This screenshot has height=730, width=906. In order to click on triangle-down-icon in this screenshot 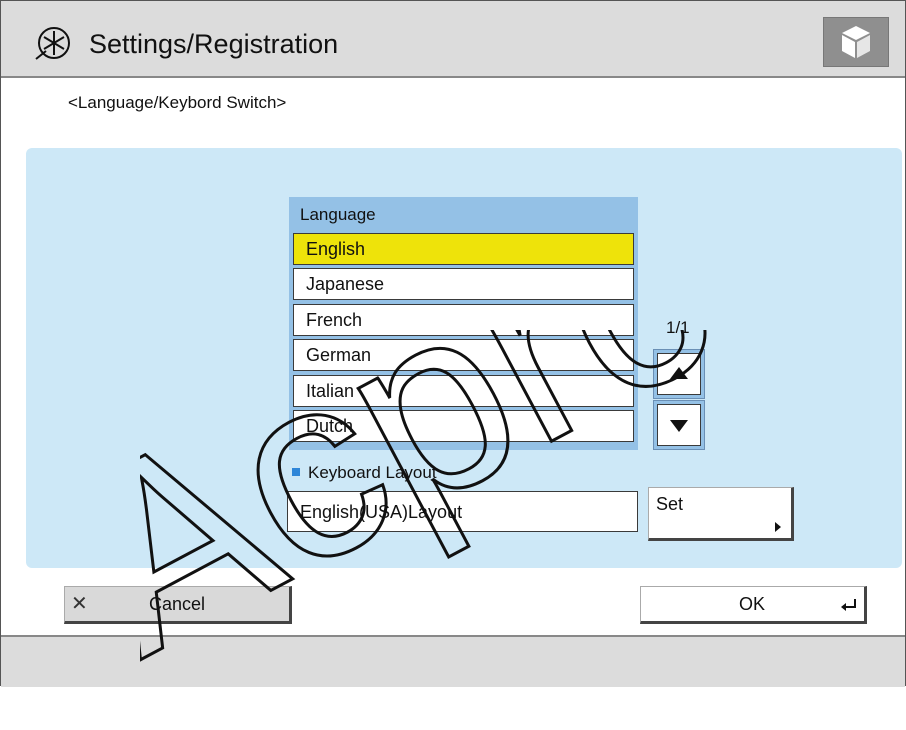, I will do `click(679, 426)`.